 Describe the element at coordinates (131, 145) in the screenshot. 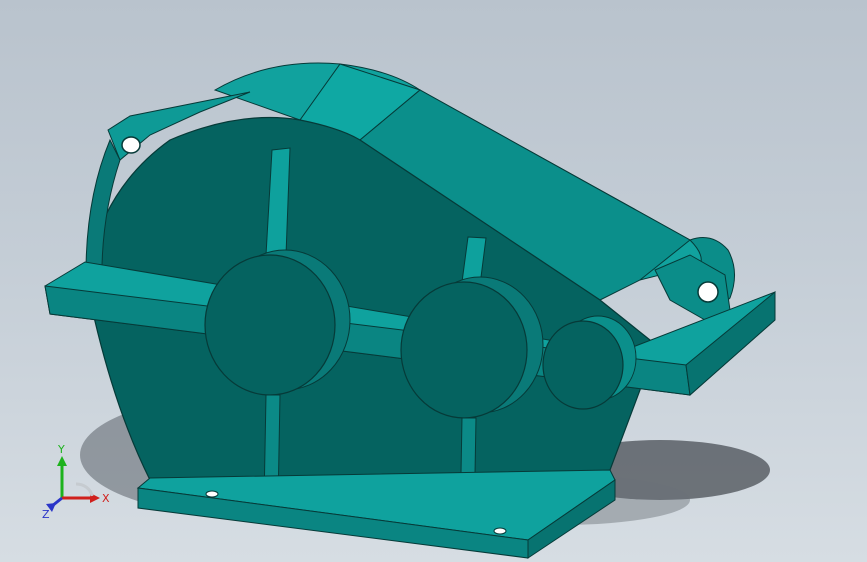

I see `lug-hole-left` at that location.